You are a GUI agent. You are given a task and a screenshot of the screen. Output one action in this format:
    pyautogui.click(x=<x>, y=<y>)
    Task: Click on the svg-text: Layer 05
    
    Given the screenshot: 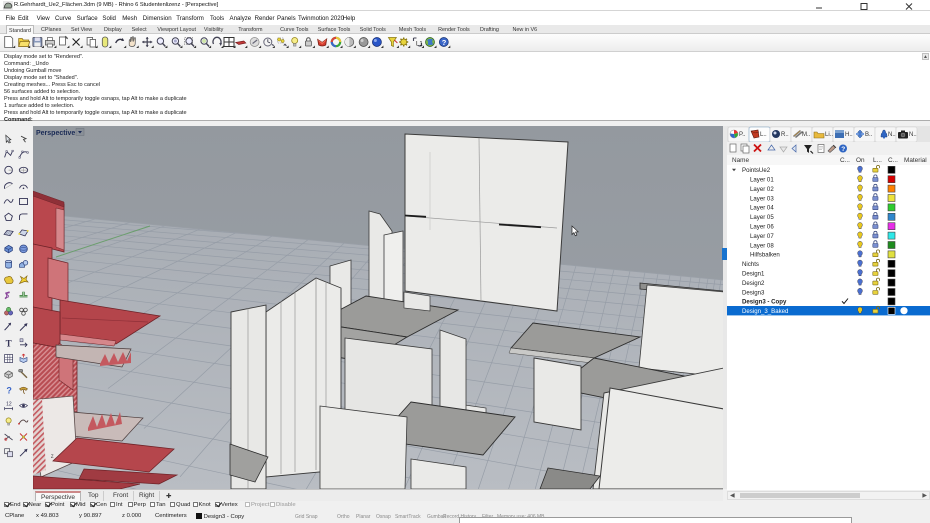 What is the action you would take?
    pyautogui.click(x=762, y=217)
    